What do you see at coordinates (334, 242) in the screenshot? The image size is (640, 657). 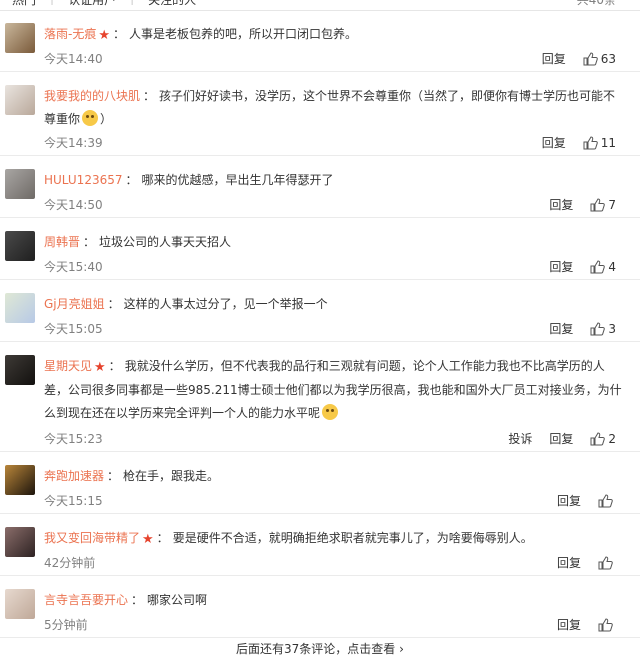 I see `comment-body: 周韩晋：垃圾公司的人事天天招人` at bounding box center [334, 242].